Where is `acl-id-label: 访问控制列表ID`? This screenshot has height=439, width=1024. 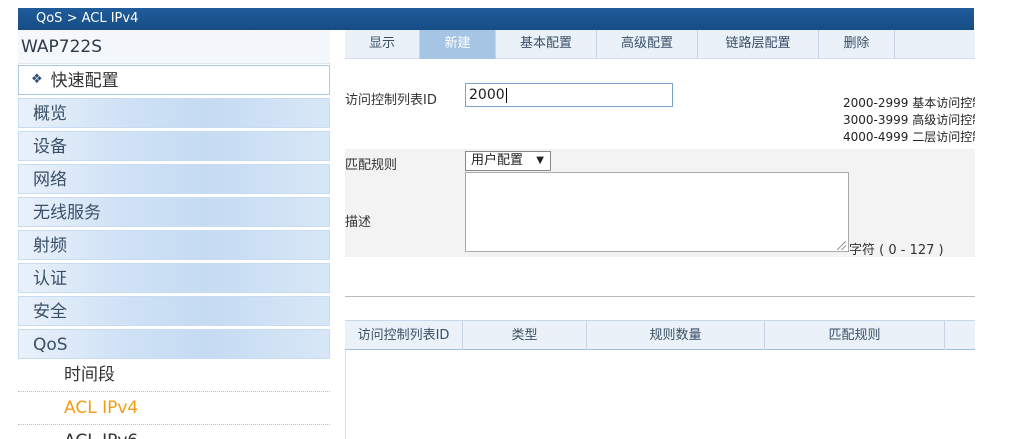 acl-id-label: 访问控制列表ID is located at coordinates (391, 100).